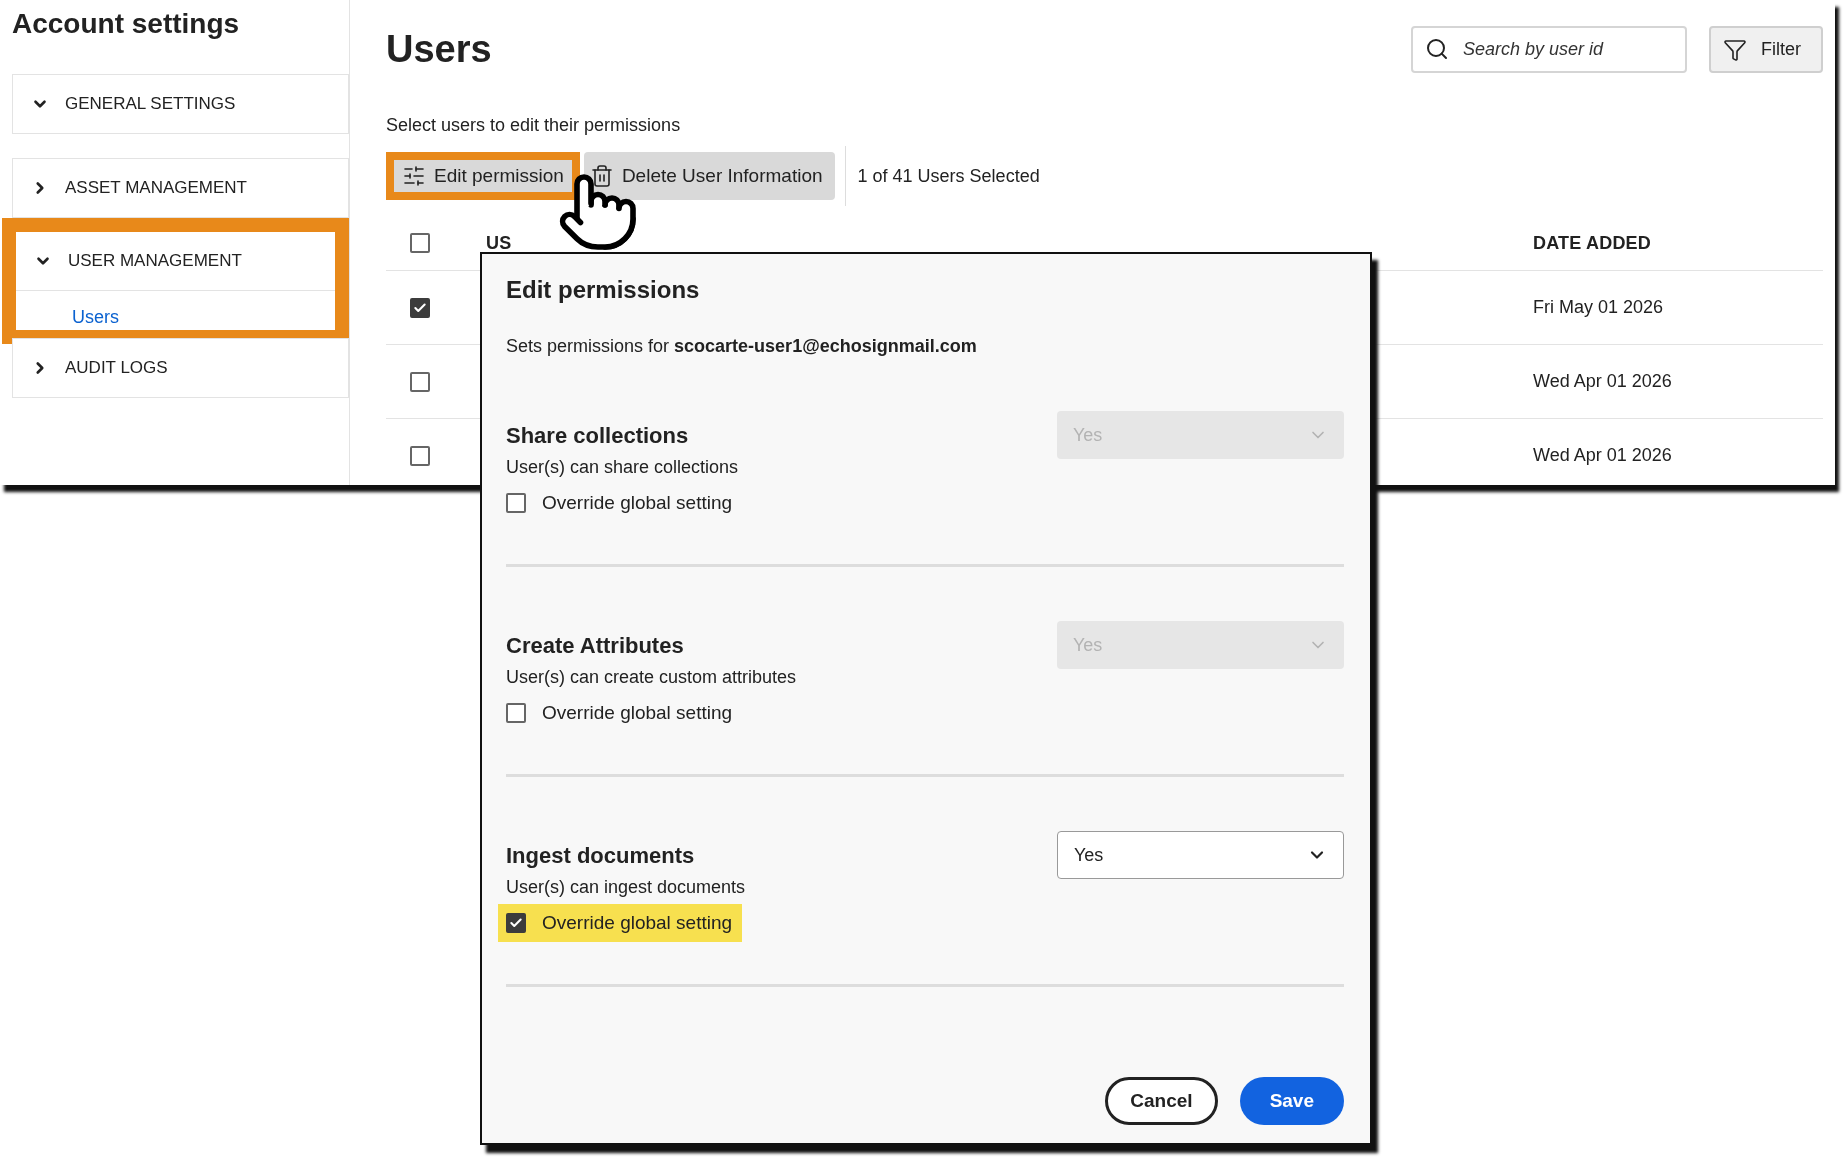 This screenshot has height=1160, width=1844. I want to click on value-dropdown: Yes, so click(1200, 855).